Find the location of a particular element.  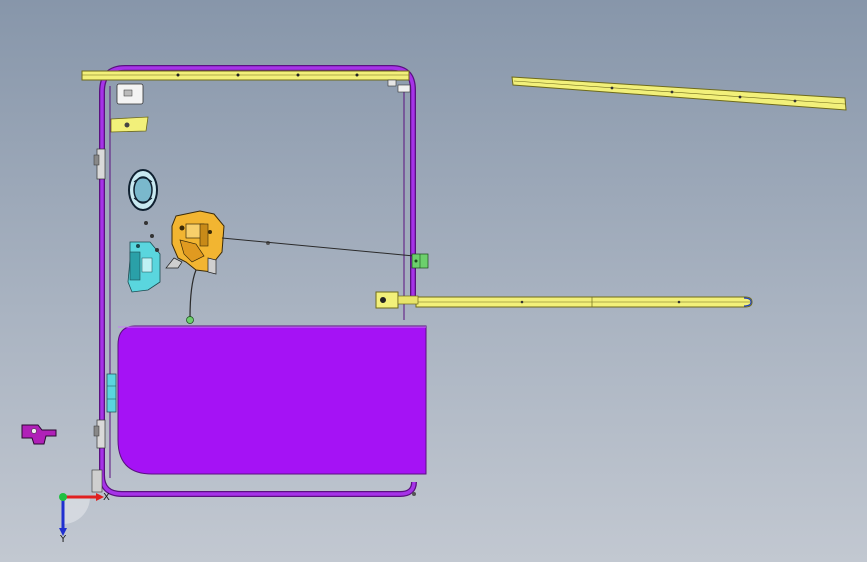

door-latch-assembly is located at coordinates (195, 242).